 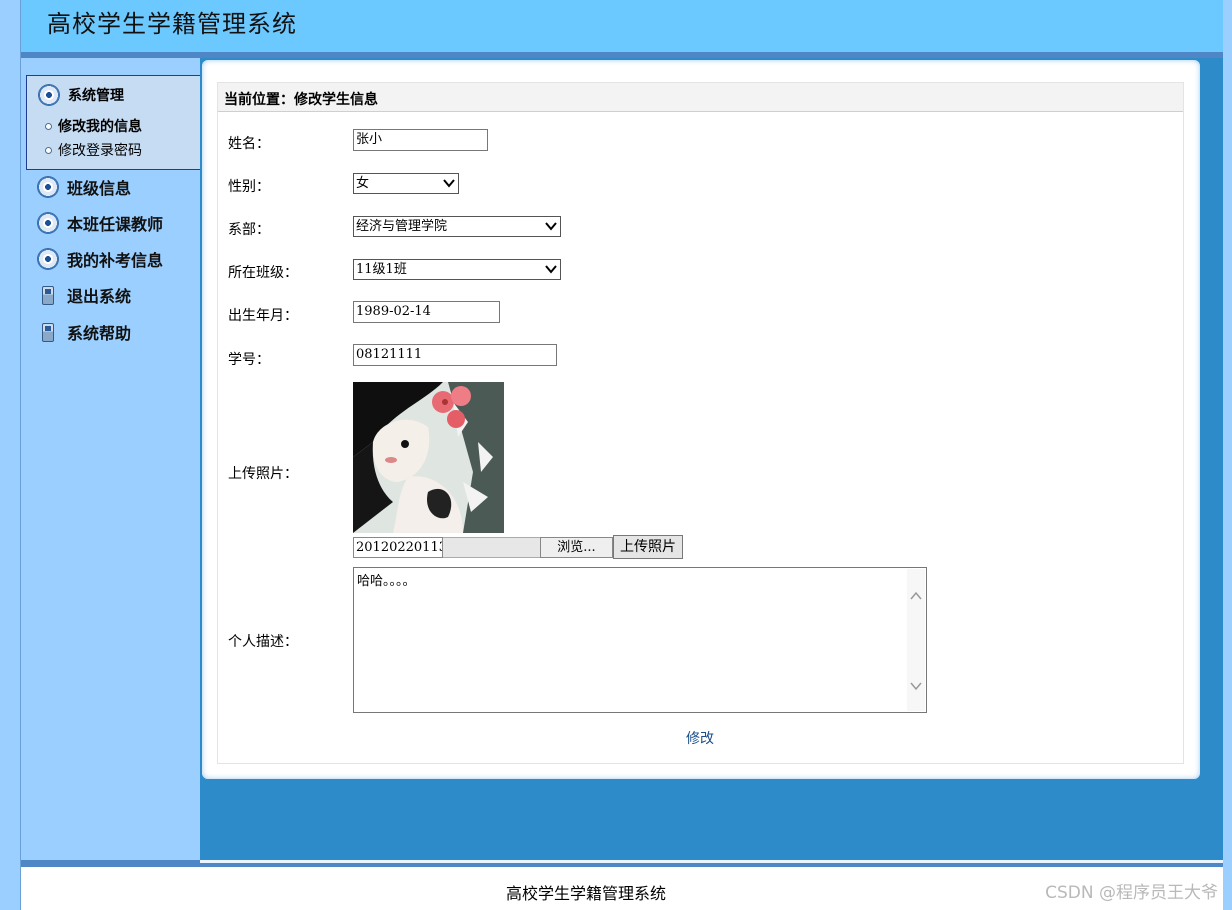 What do you see at coordinates (640, 640) in the screenshot?
I see `description-textarea: 哈哈。。。。` at bounding box center [640, 640].